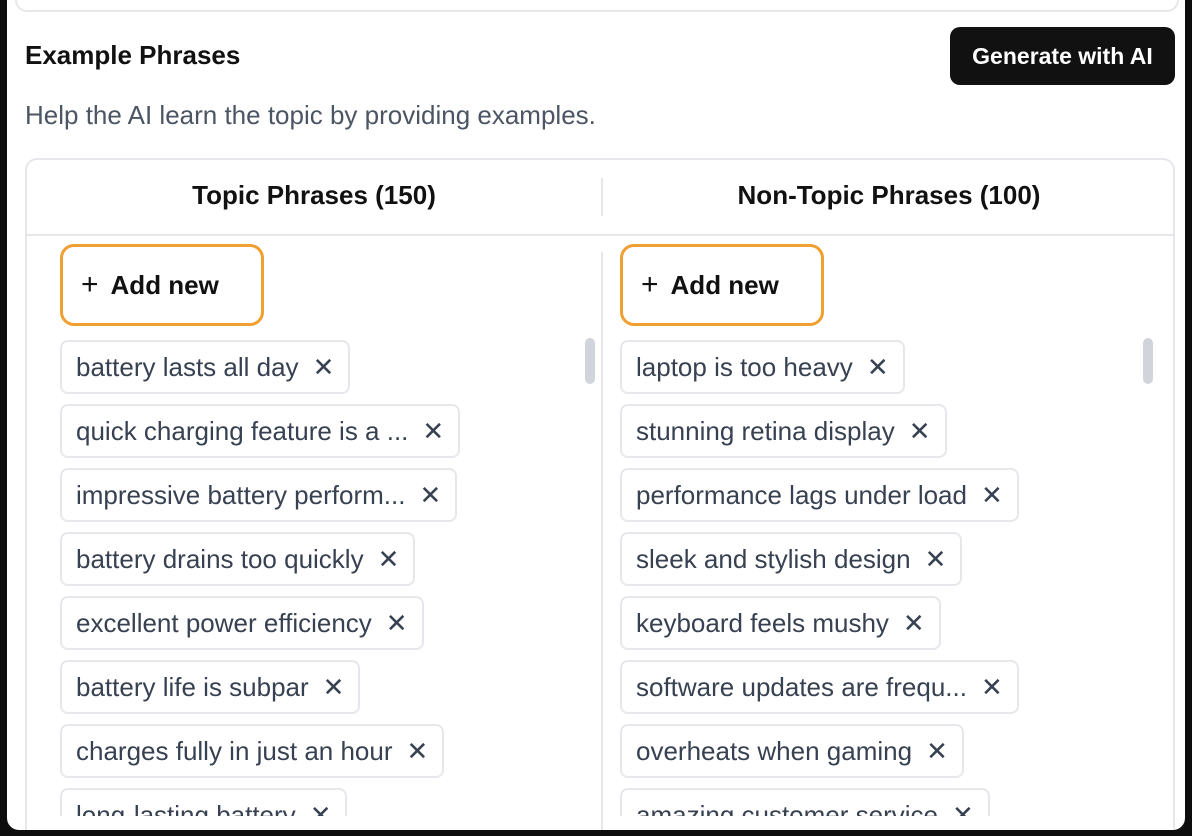  I want to click on topic-add-new-button: + Add new, so click(162, 285).